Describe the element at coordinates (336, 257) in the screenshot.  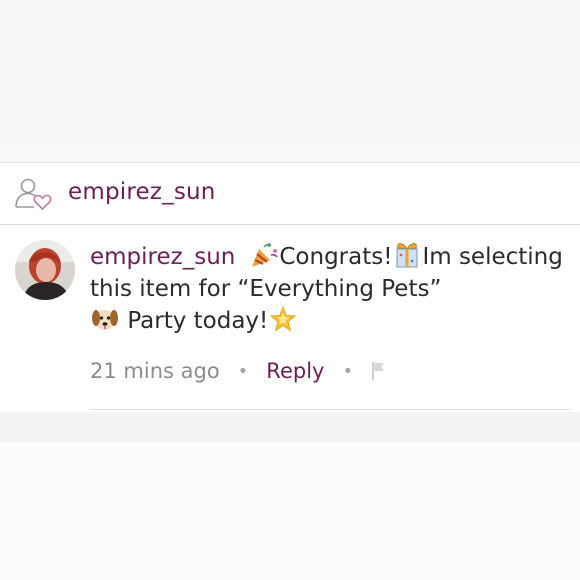
I see `comment-text-part1: Congrats!` at that location.